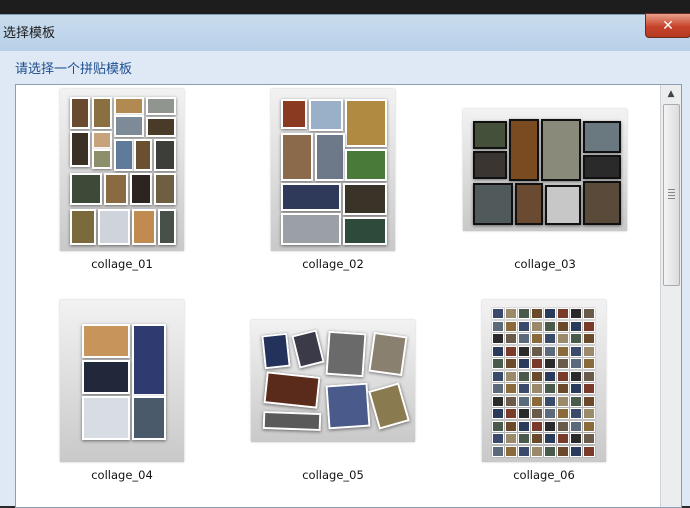 The width and height of the screenshot is (690, 508). Describe the element at coordinates (545, 264) in the screenshot. I see `template-label: collage_03` at that location.